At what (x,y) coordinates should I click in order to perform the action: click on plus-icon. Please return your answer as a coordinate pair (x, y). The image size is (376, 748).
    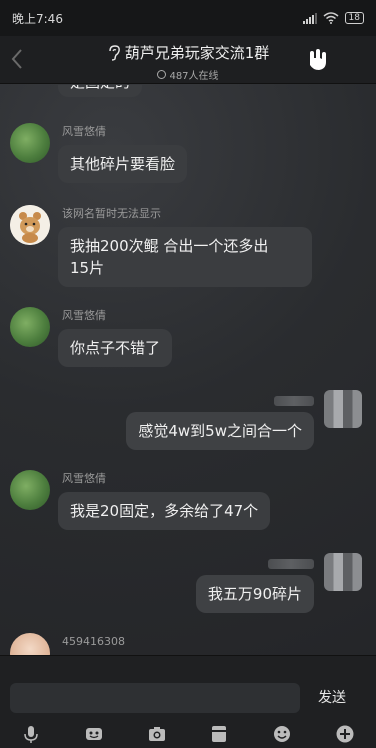
    Looking at the image, I should click on (345, 734).